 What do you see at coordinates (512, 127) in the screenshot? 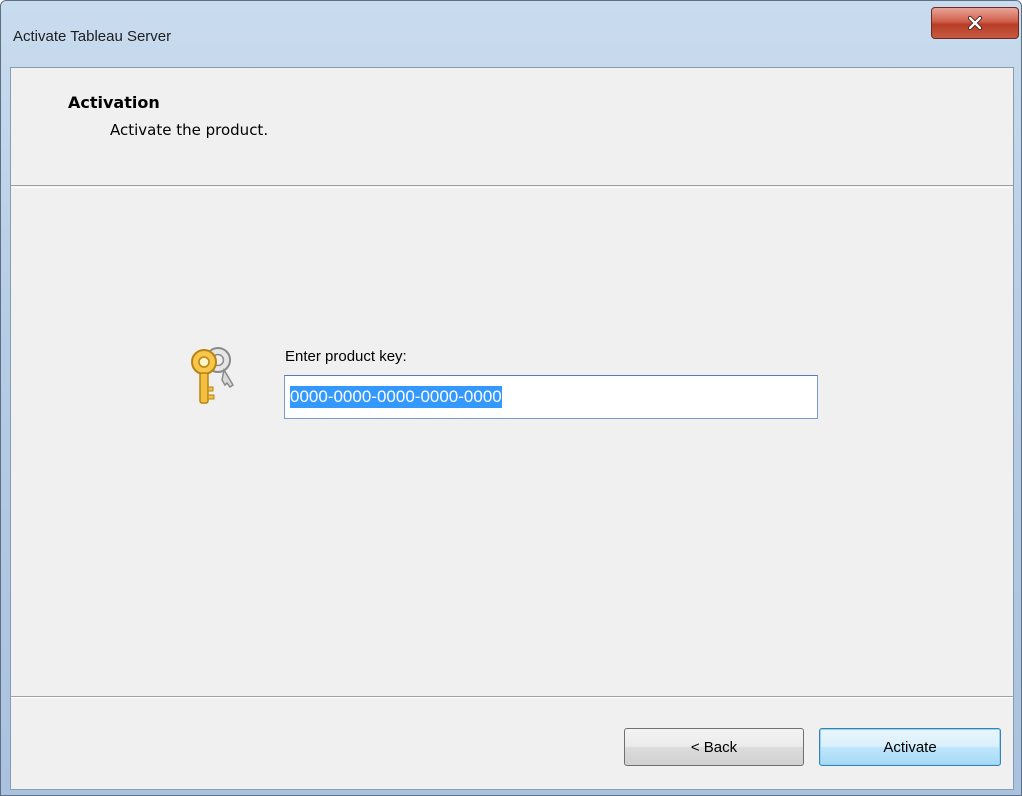
I see `wizard-header: Activation Activate the product.` at bounding box center [512, 127].